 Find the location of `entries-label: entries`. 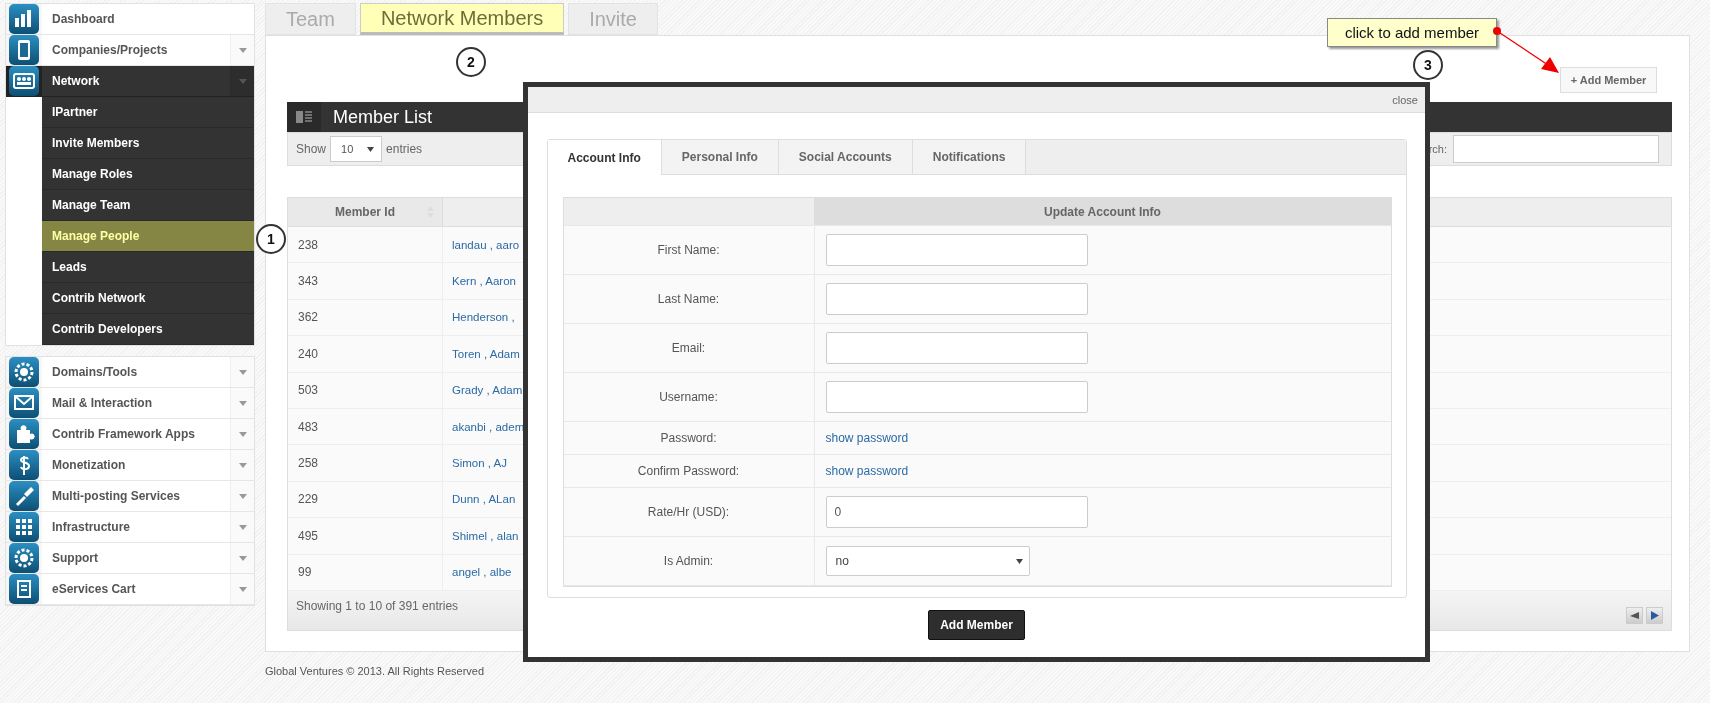

entries-label: entries is located at coordinates (404, 149).